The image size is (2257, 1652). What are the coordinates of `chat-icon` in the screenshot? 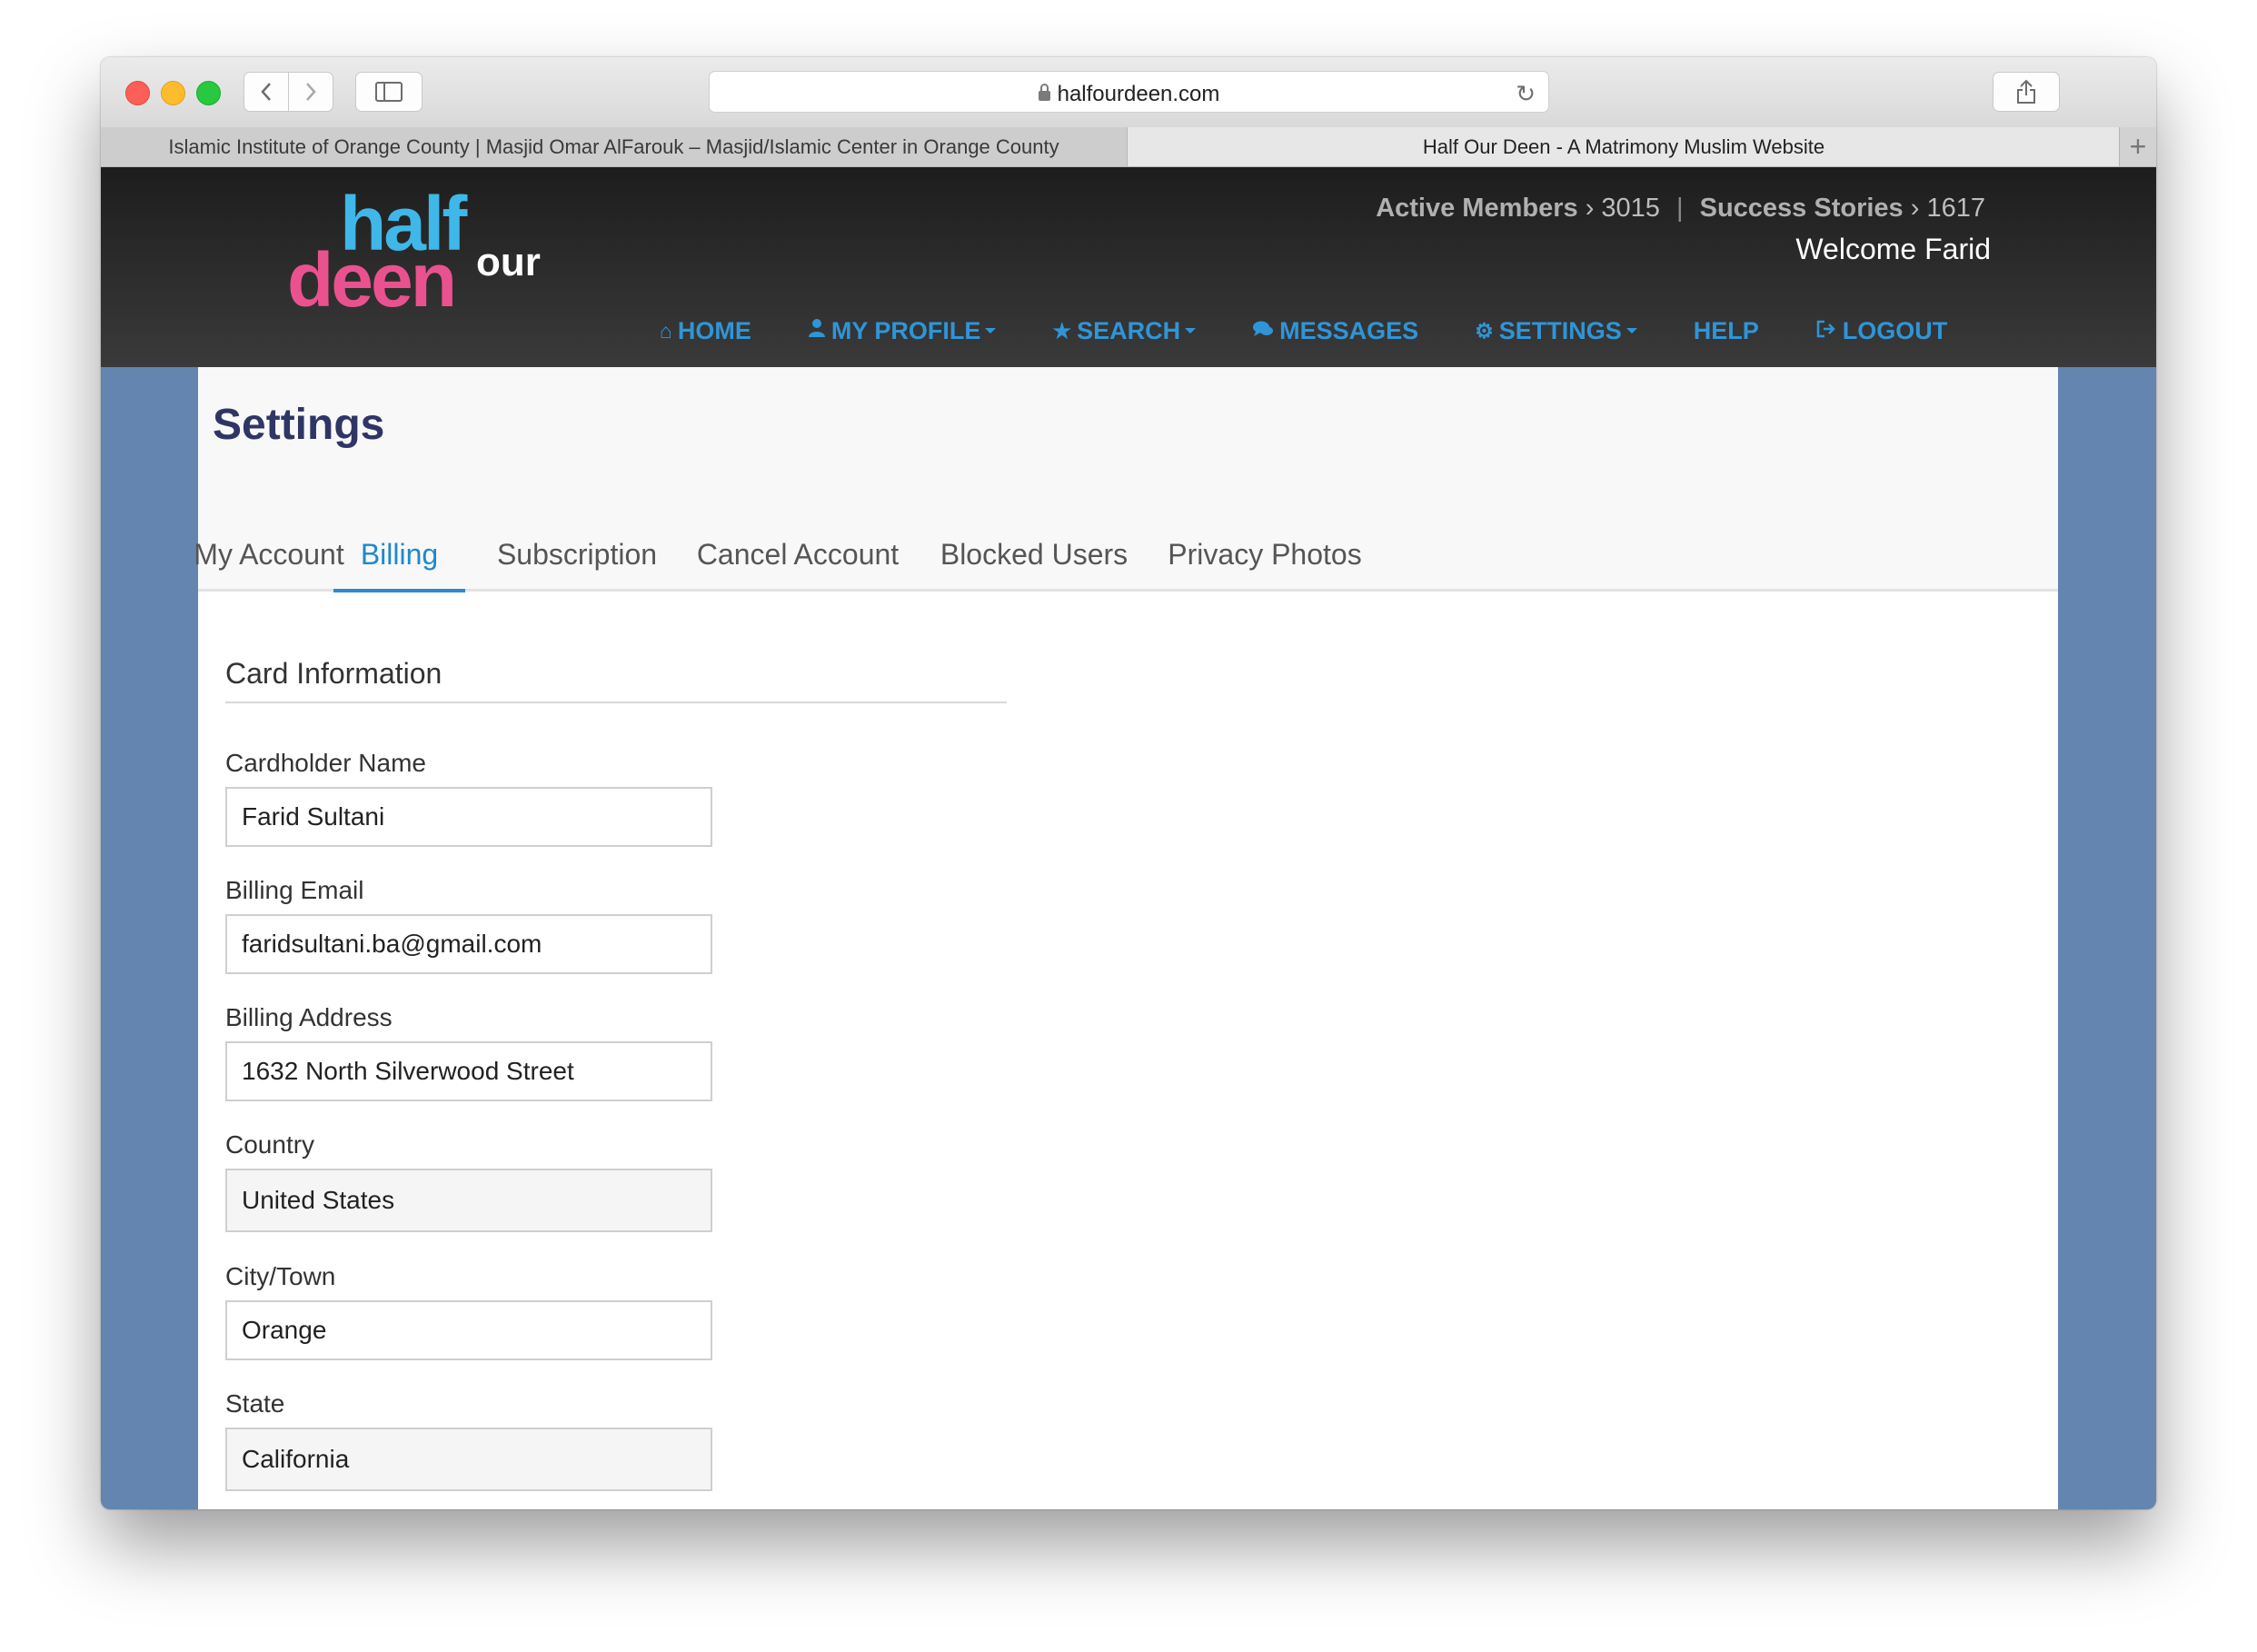 It's located at (1263, 331).